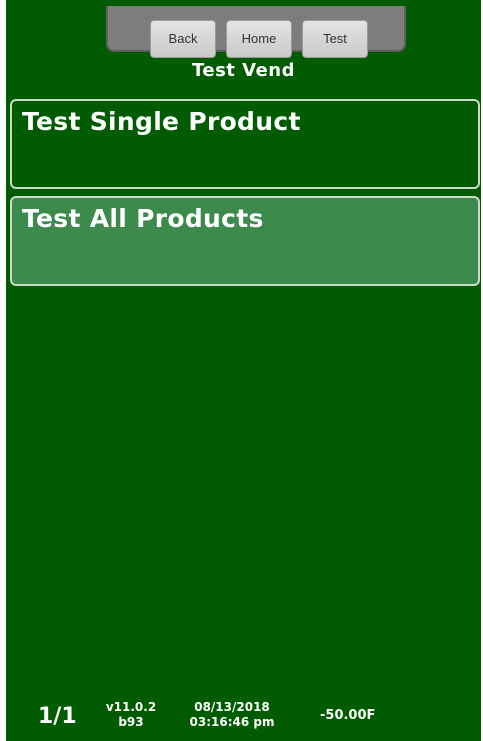 The width and height of the screenshot is (483, 741). I want to click on date-text: 08/13/2018, so click(232, 707).